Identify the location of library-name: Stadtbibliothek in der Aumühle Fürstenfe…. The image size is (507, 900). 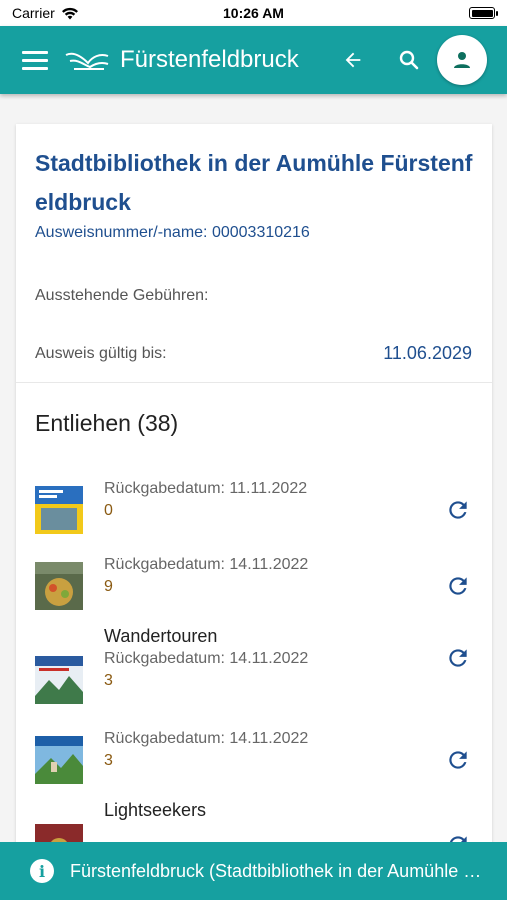
(254, 182).